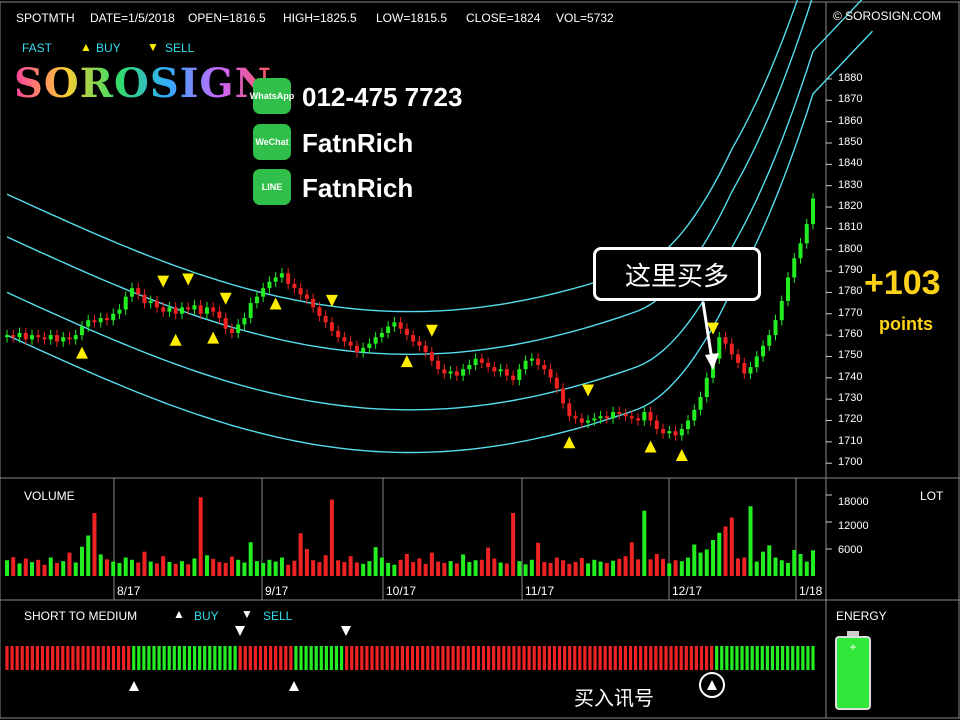 This screenshot has width=960, height=720. What do you see at coordinates (503, 18) in the screenshot?
I see `close-label: CLOSE=1824` at bounding box center [503, 18].